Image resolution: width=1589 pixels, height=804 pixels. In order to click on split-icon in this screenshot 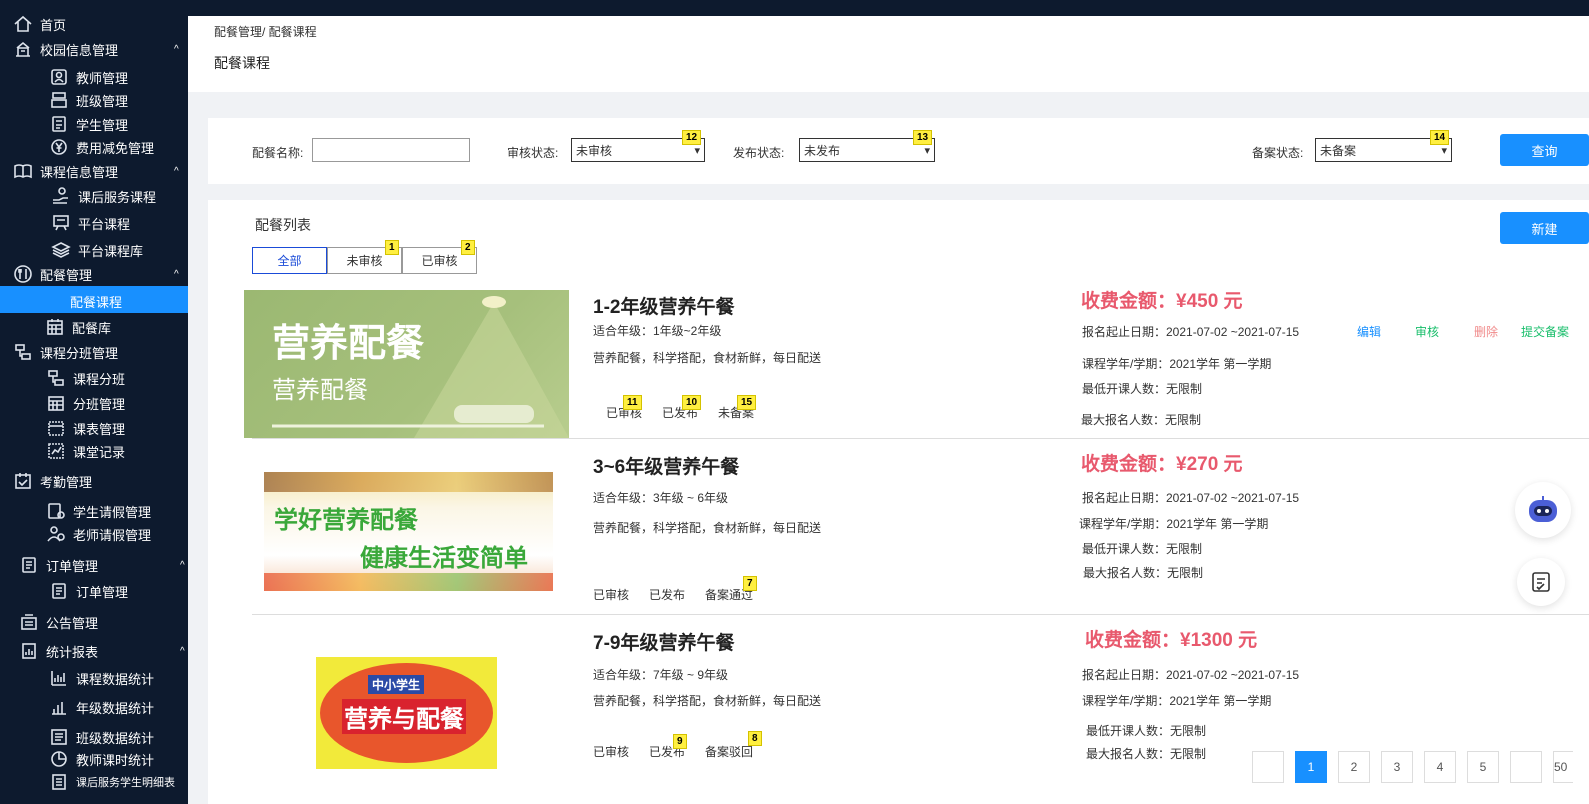, I will do `click(56, 378)`.